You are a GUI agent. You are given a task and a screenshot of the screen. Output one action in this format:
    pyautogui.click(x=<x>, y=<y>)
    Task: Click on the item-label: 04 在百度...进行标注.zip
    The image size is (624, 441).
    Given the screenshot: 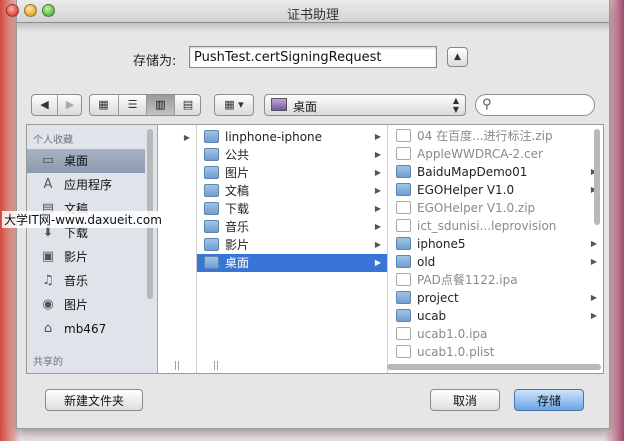 What is the action you would take?
    pyautogui.click(x=485, y=136)
    